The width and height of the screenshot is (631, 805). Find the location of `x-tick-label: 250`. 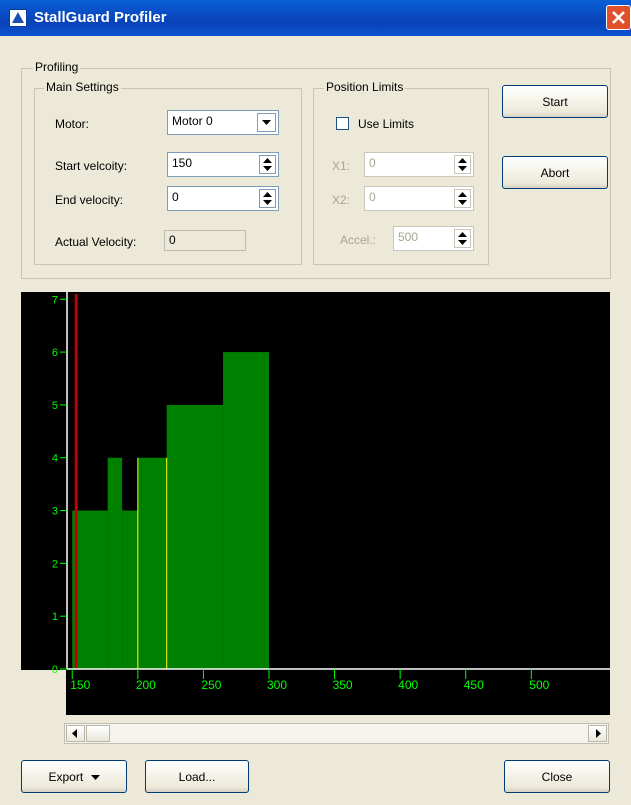

x-tick-label: 250 is located at coordinates (211, 685).